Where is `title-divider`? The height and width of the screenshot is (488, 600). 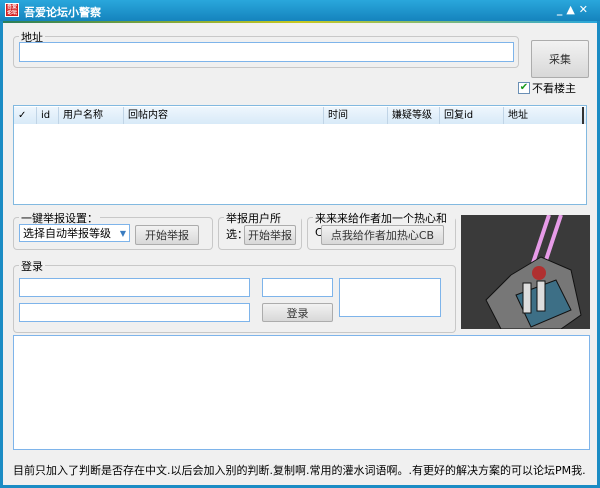 title-divider is located at coordinates (300, 22).